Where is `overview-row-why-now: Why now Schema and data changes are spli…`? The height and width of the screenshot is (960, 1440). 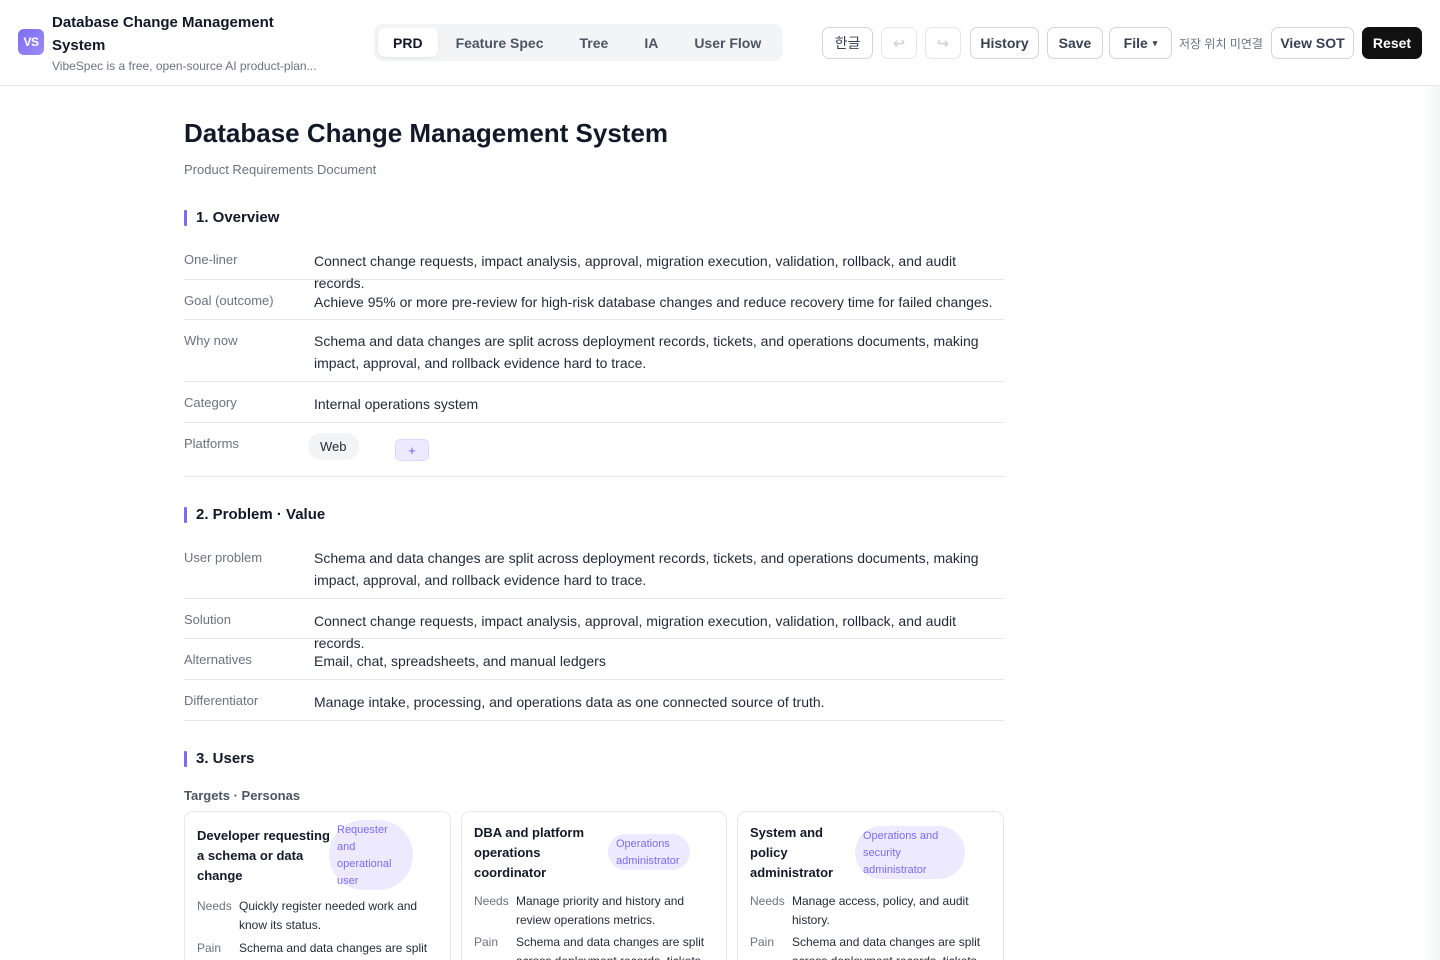 overview-row-why-now: Why now Schema and data changes are spli… is located at coordinates (594, 356).